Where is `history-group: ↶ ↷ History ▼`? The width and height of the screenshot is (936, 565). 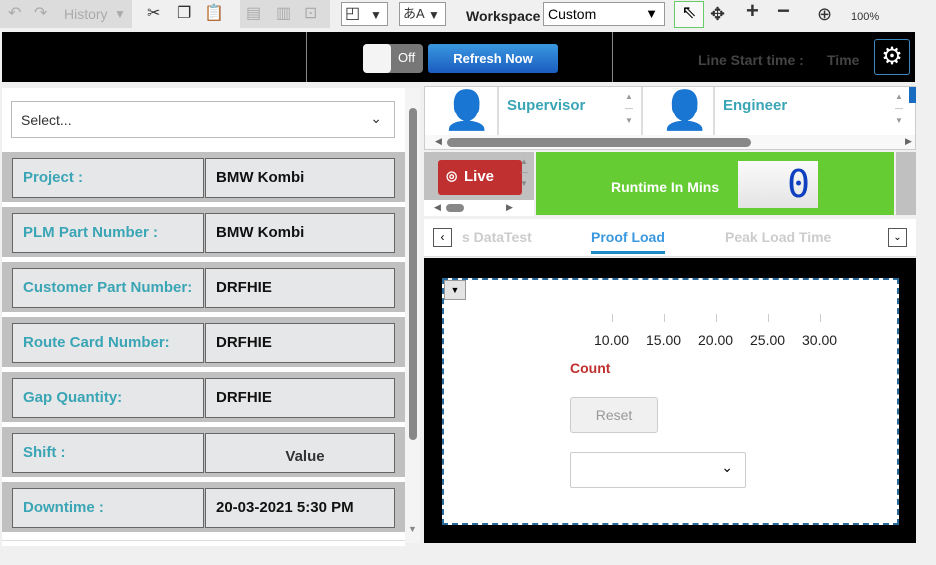
history-group: ↶ ↷ History ▼ is located at coordinates (66, 14).